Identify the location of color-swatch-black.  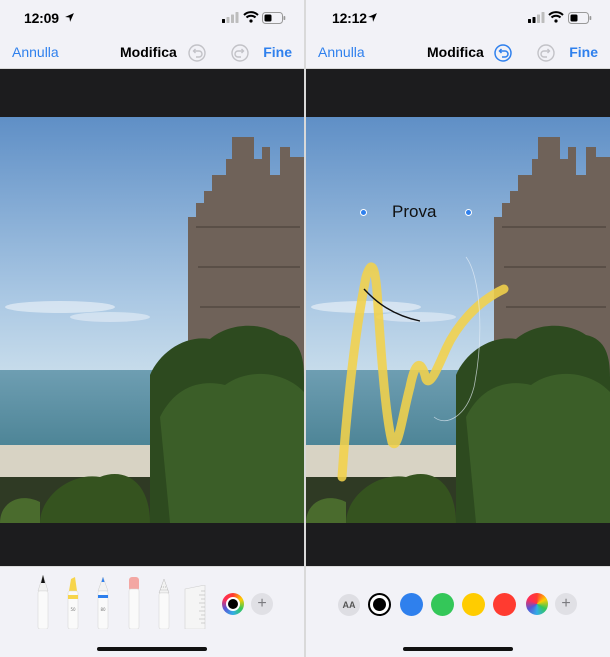
(379, 604).